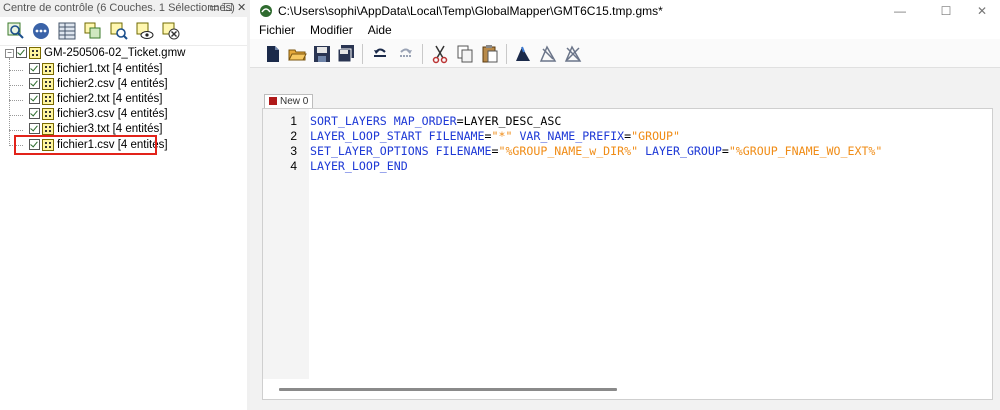 The width and height of the screenshot is (1000, 410). What do you see at coordinates (214, 8) in the screenshot?
I see `restore-icon: ▭` at bounding box center [214, 8].